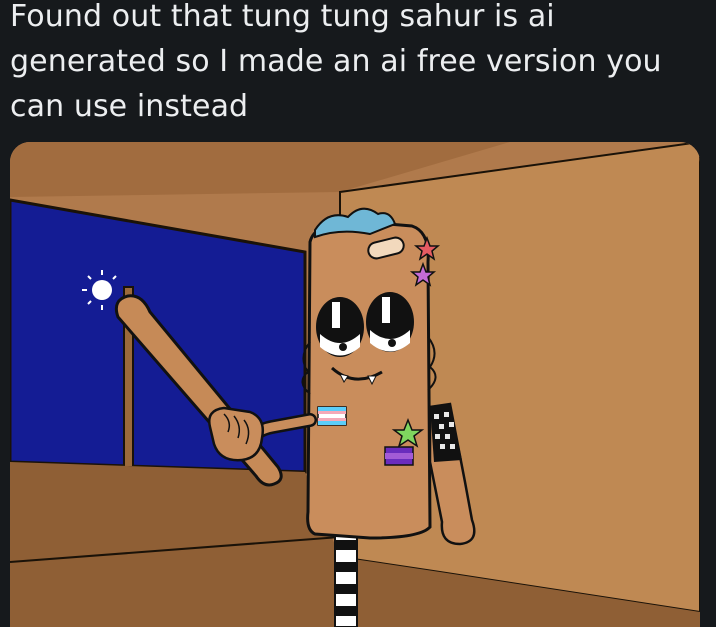 The width and height of the screenshot is (716, 627). I want to click on flag-sticker-purple, so click(399, 456).